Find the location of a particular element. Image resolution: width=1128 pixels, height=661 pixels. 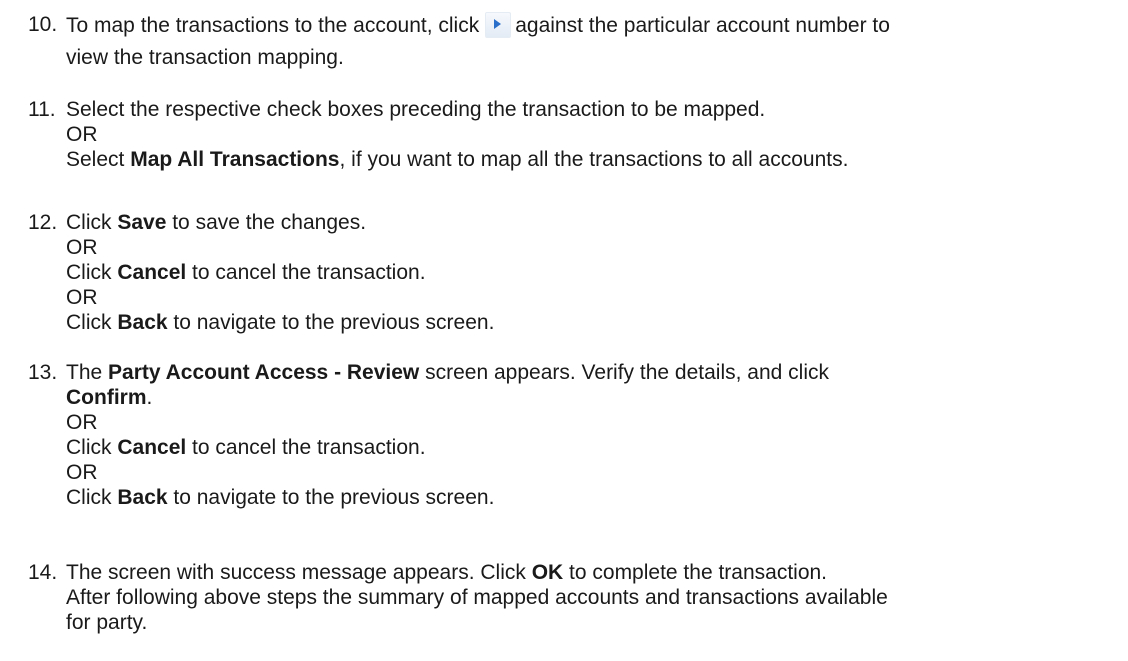

step-number: 12. is located at coordinates (43, 222).